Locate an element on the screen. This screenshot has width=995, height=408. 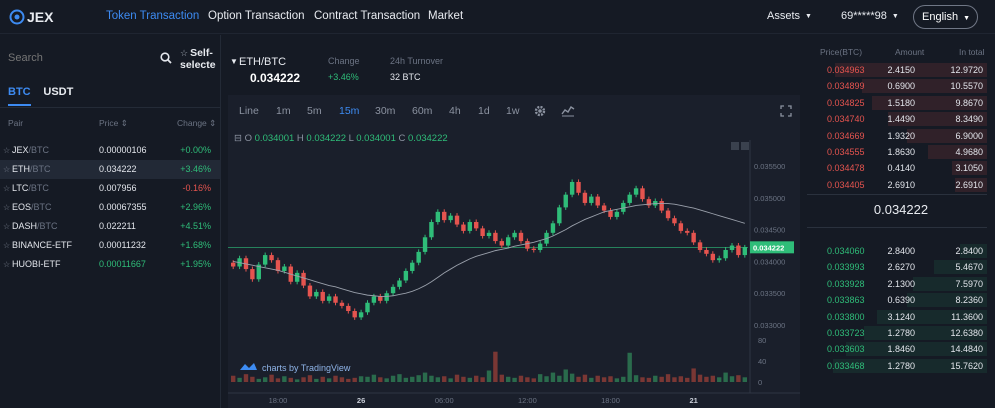
fullscreen-icon is located at coordinates (786, 111).